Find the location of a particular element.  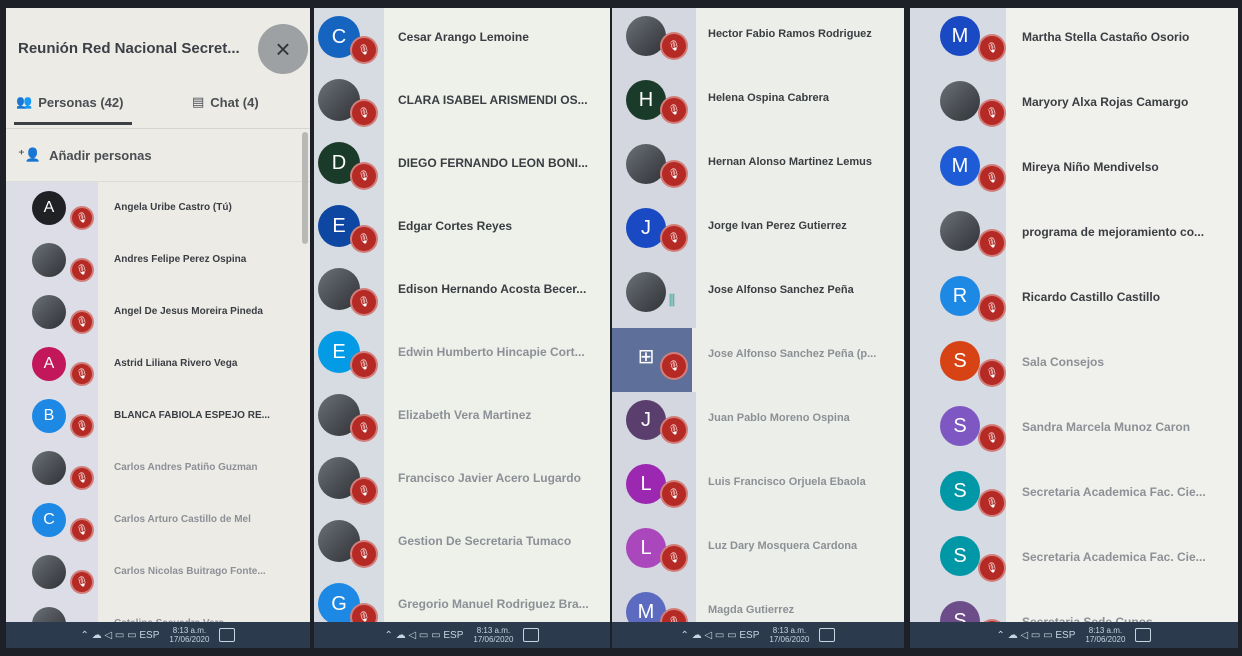

participant-row: L 🎙 Luz Dary Mosquera Cardona is located at coordinates (758, 552).